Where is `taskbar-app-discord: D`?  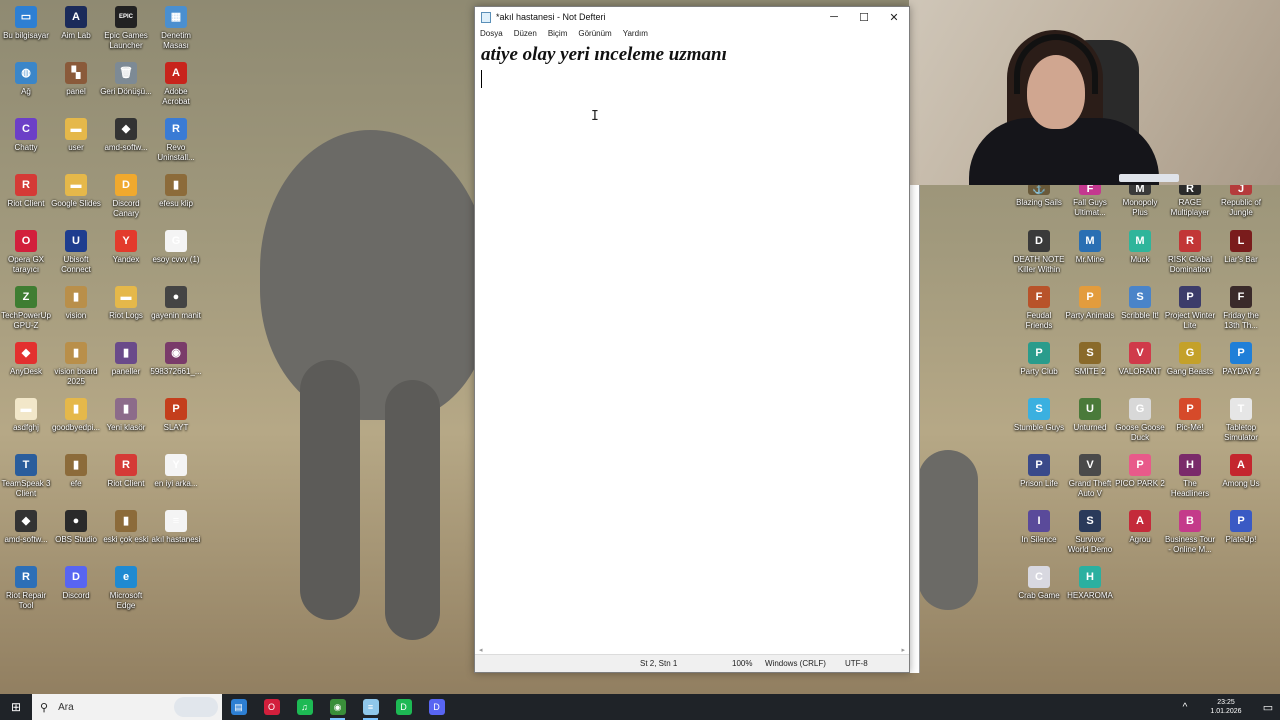 taskbar-app-discord: D is located at coordinates (436, 707).